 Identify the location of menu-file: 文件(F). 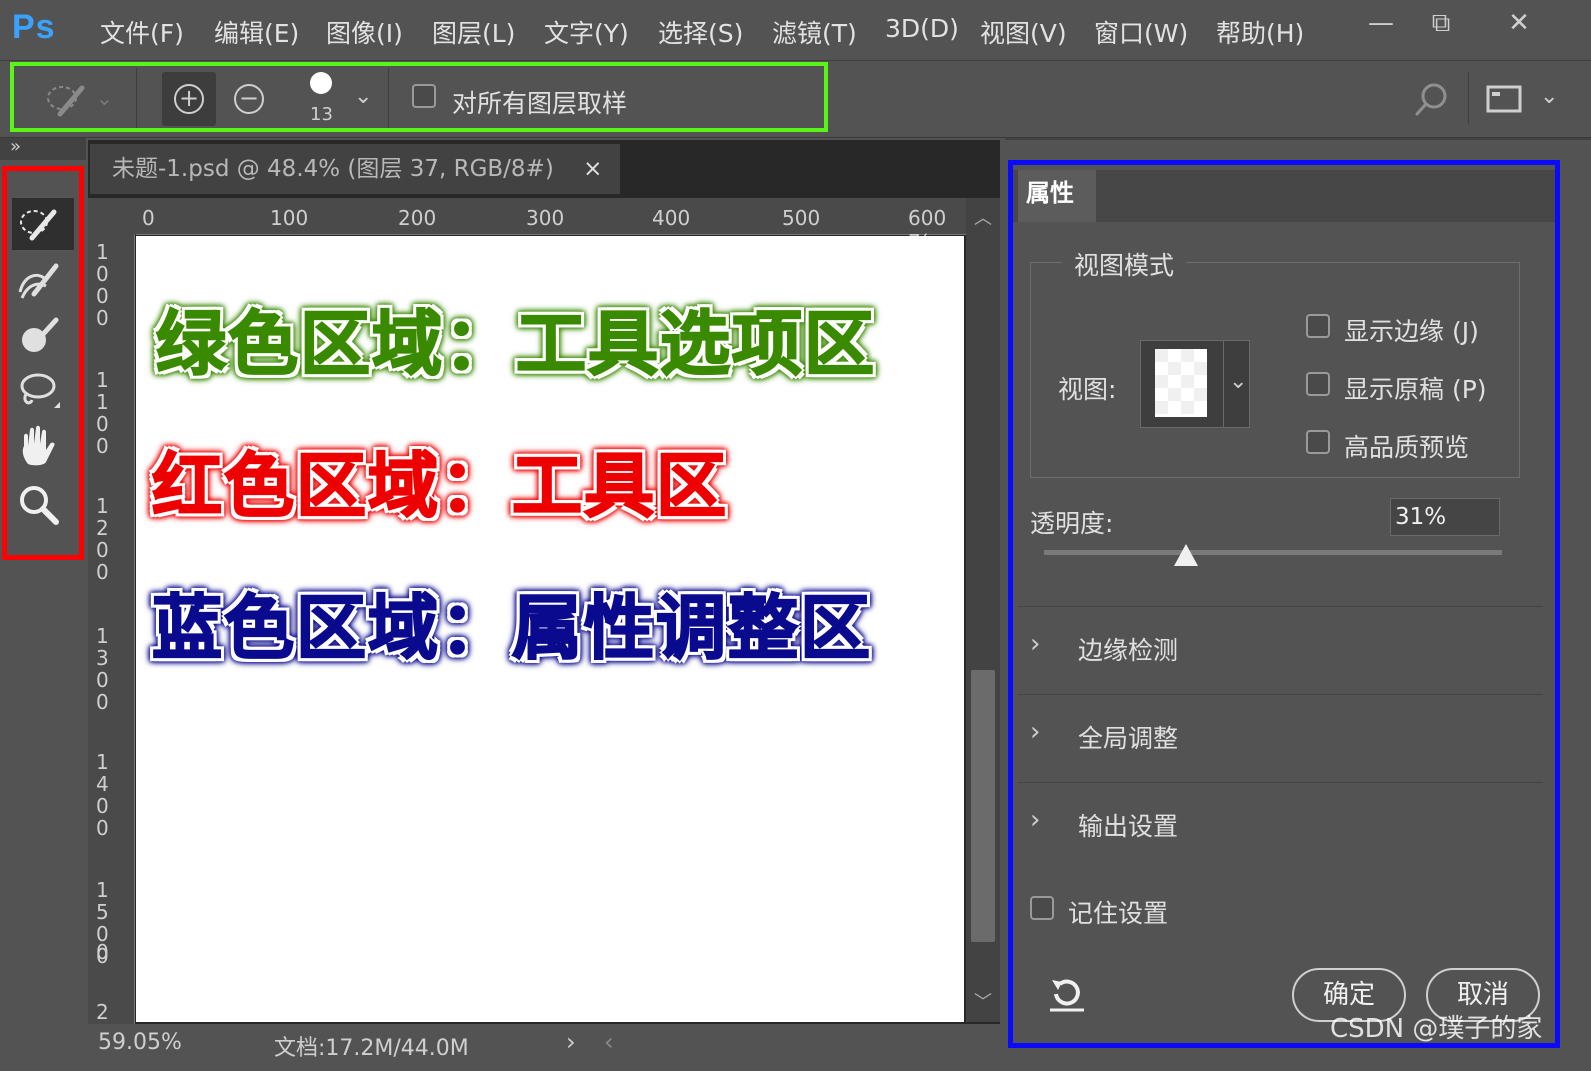
(142, 32).